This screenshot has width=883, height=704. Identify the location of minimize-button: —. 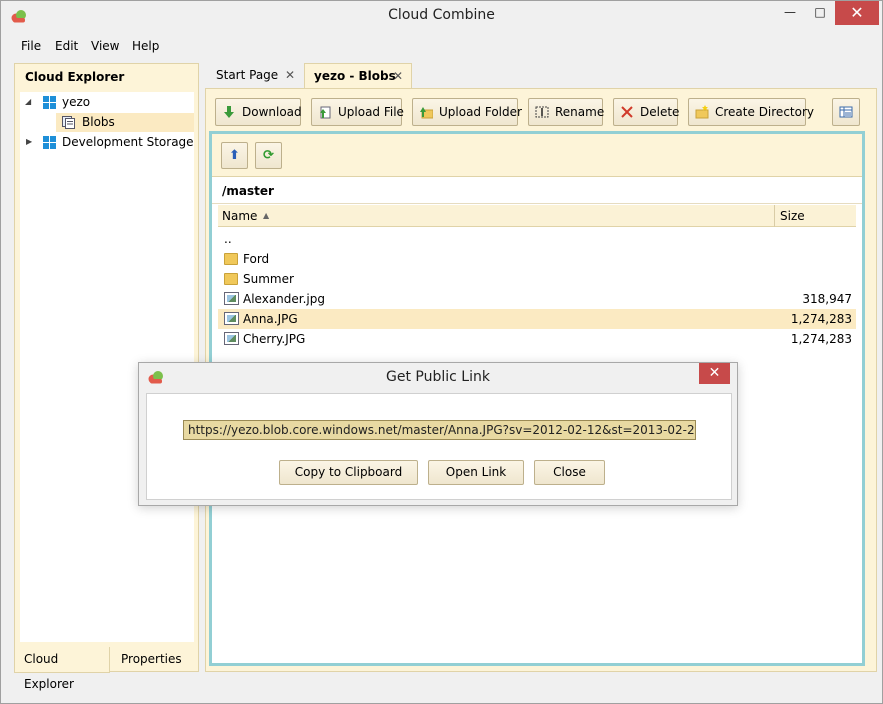
(790, 13).